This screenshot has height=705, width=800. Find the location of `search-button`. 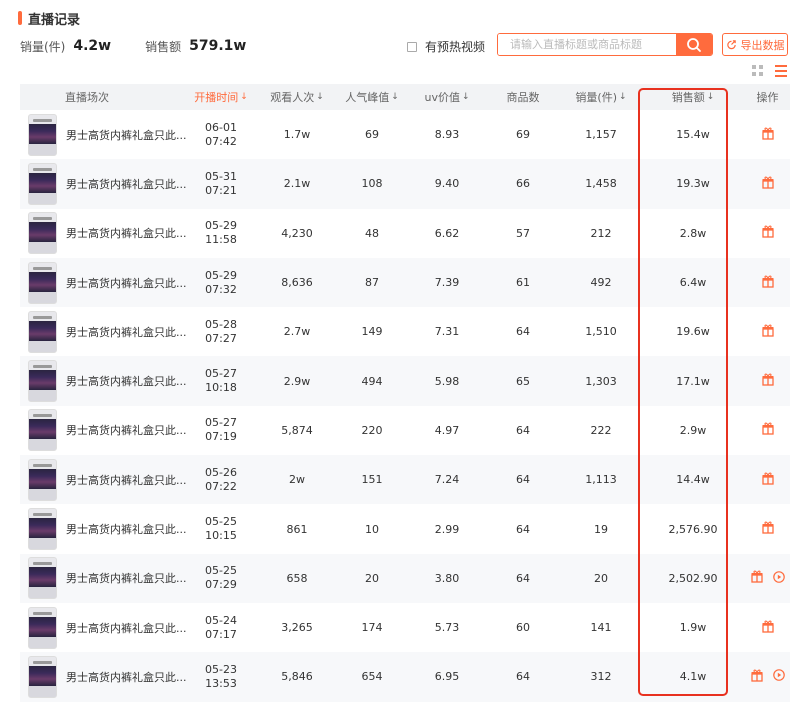

search-button is located at coordinates (694, 44).